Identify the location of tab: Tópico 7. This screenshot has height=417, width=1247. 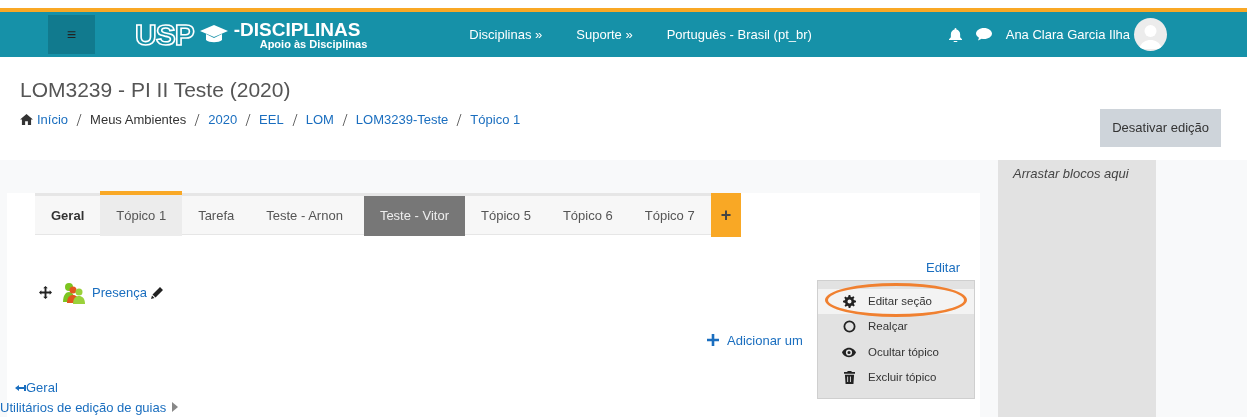
(669, 216).